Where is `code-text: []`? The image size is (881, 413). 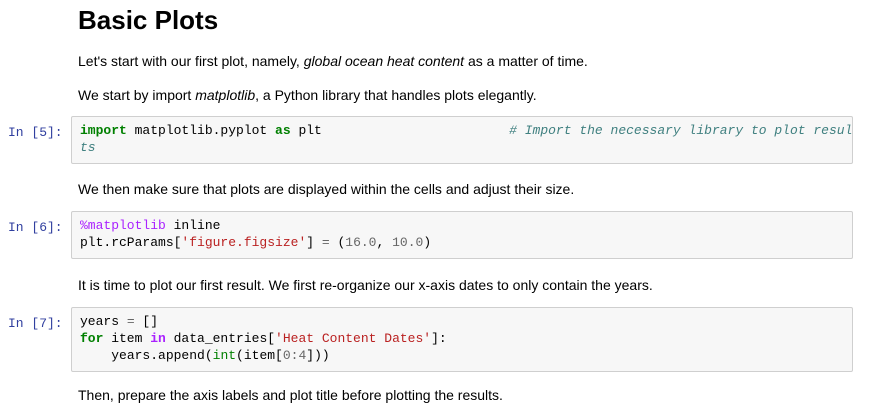 code-text: [] is located at coordinates (146, 321).